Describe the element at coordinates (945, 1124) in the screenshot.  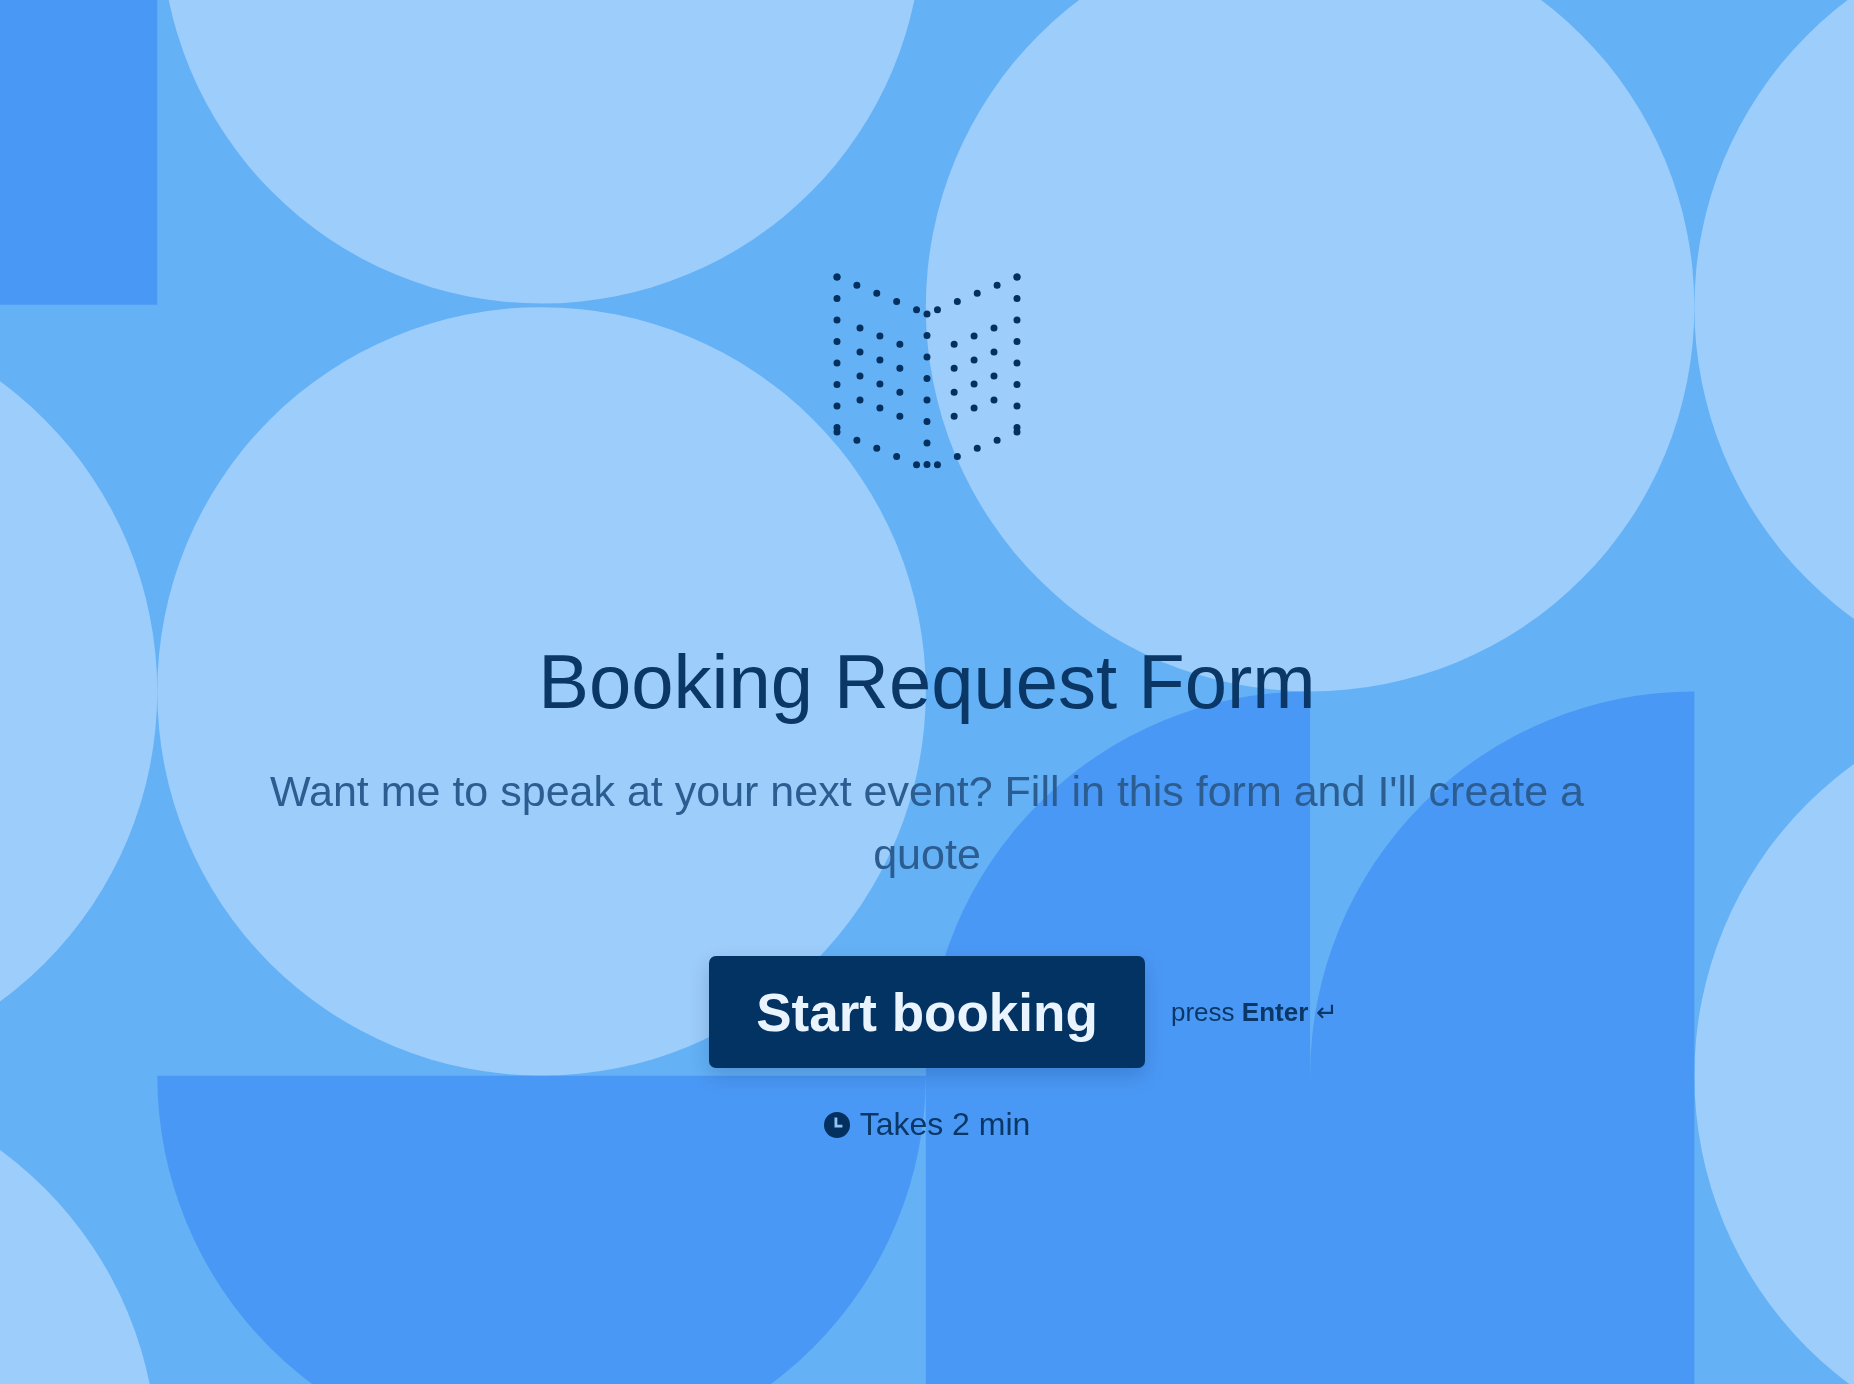
I see `duration-label: Takes 2 min` at that location.